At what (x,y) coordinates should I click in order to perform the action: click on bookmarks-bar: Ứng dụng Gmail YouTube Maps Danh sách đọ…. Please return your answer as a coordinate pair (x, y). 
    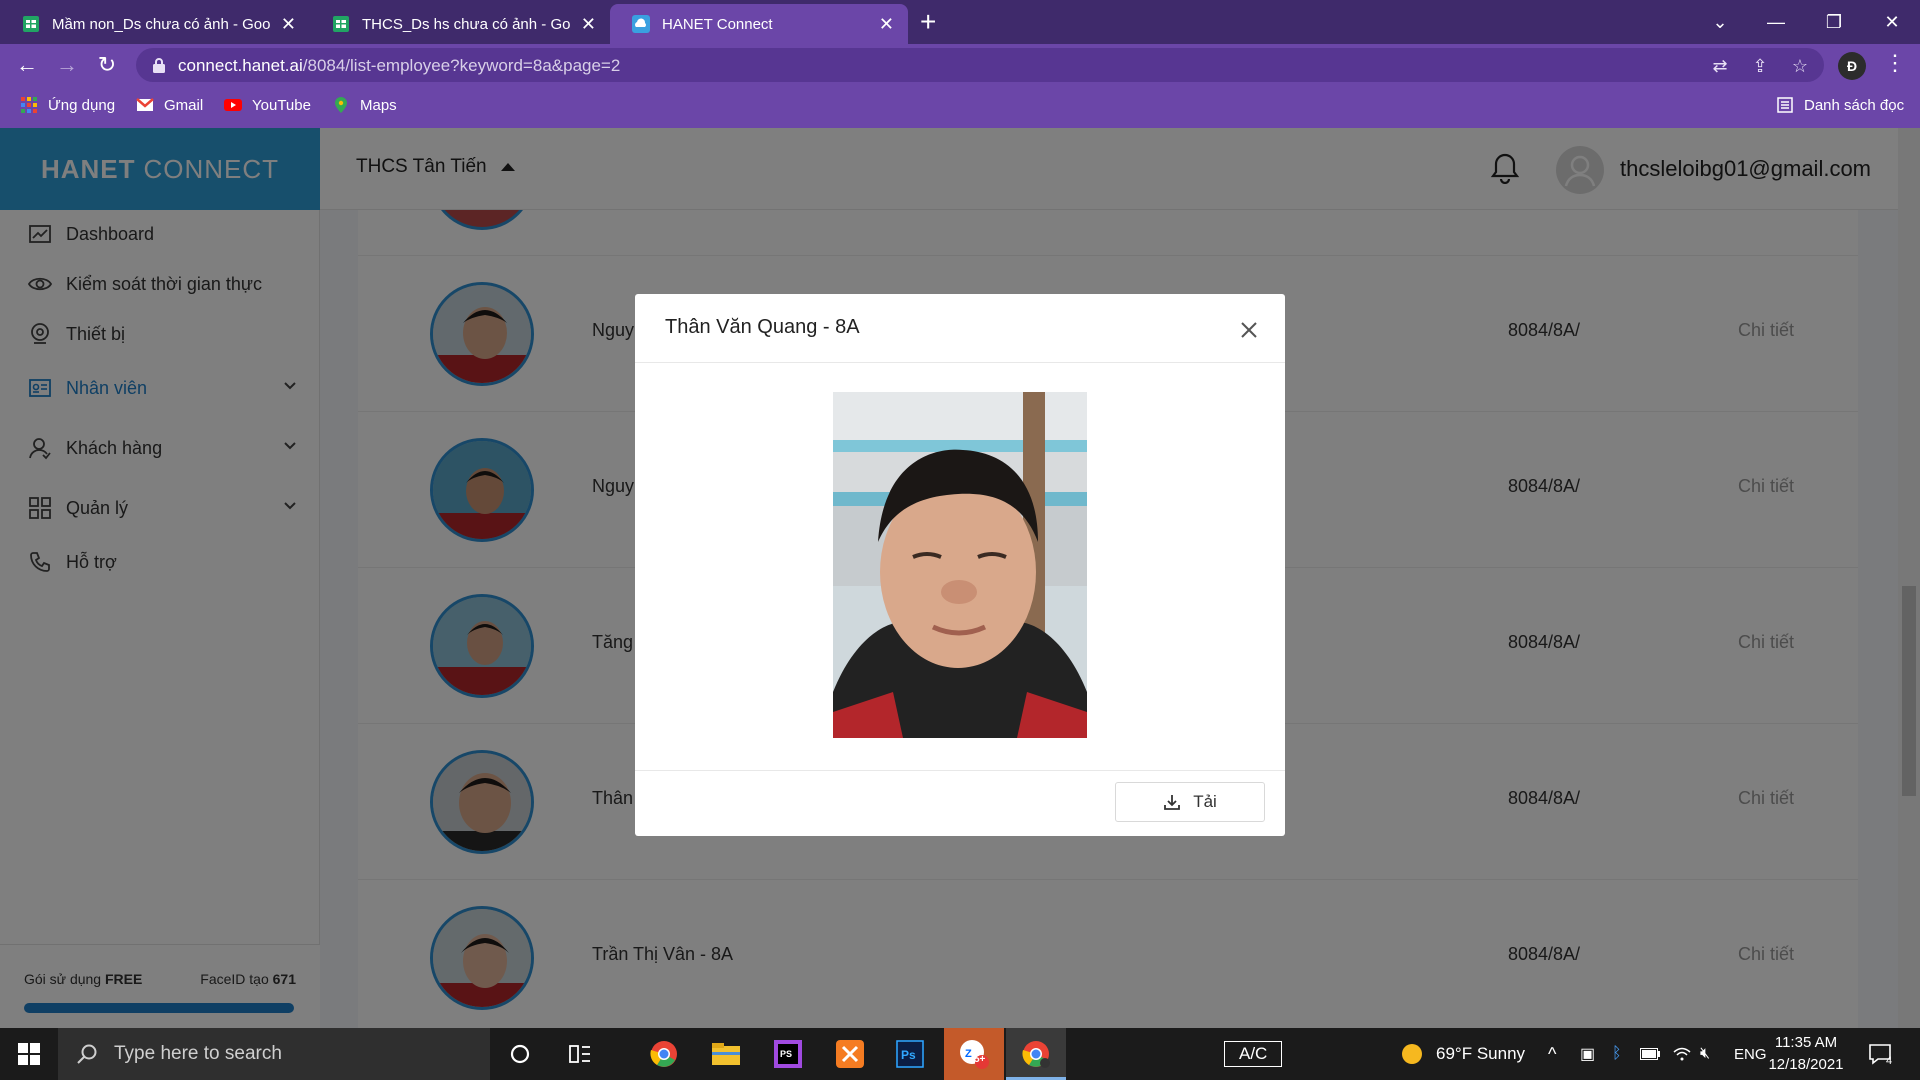
    Looking at the image, I should click on (960, 107).